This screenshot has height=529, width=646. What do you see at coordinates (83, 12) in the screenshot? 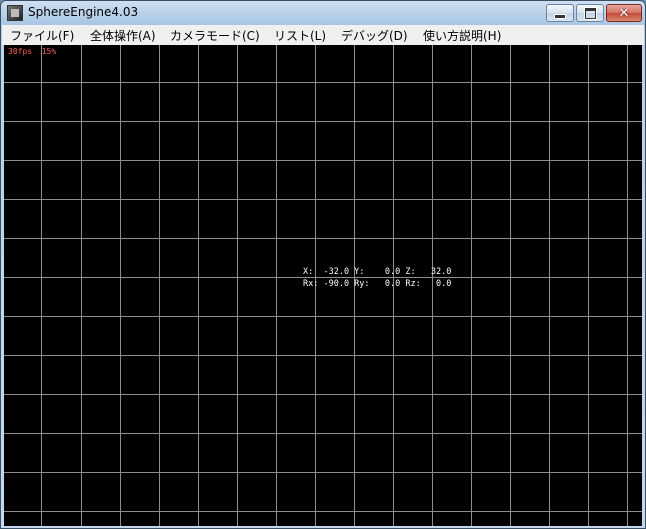
I see `window-title: SphereEngine4.03` at bounding box center [83, 12].